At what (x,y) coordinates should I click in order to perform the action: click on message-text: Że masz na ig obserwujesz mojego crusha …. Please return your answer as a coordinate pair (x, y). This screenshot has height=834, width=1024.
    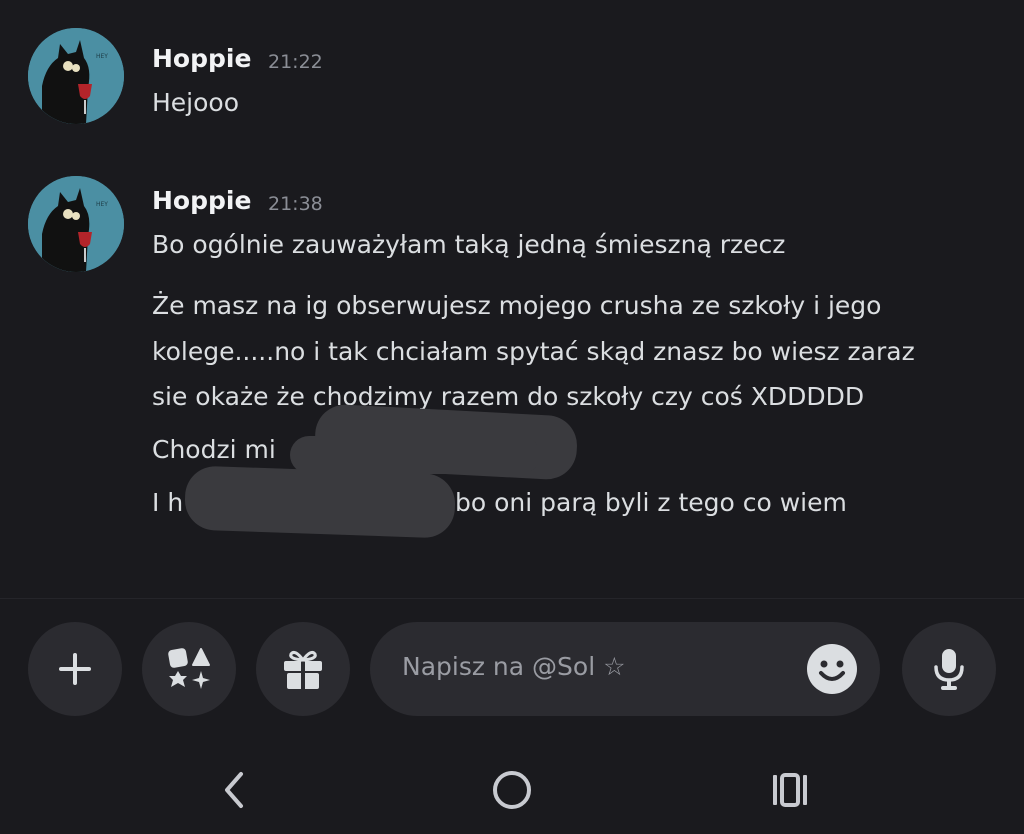
    Looking at the image, I should click on (517, 305).